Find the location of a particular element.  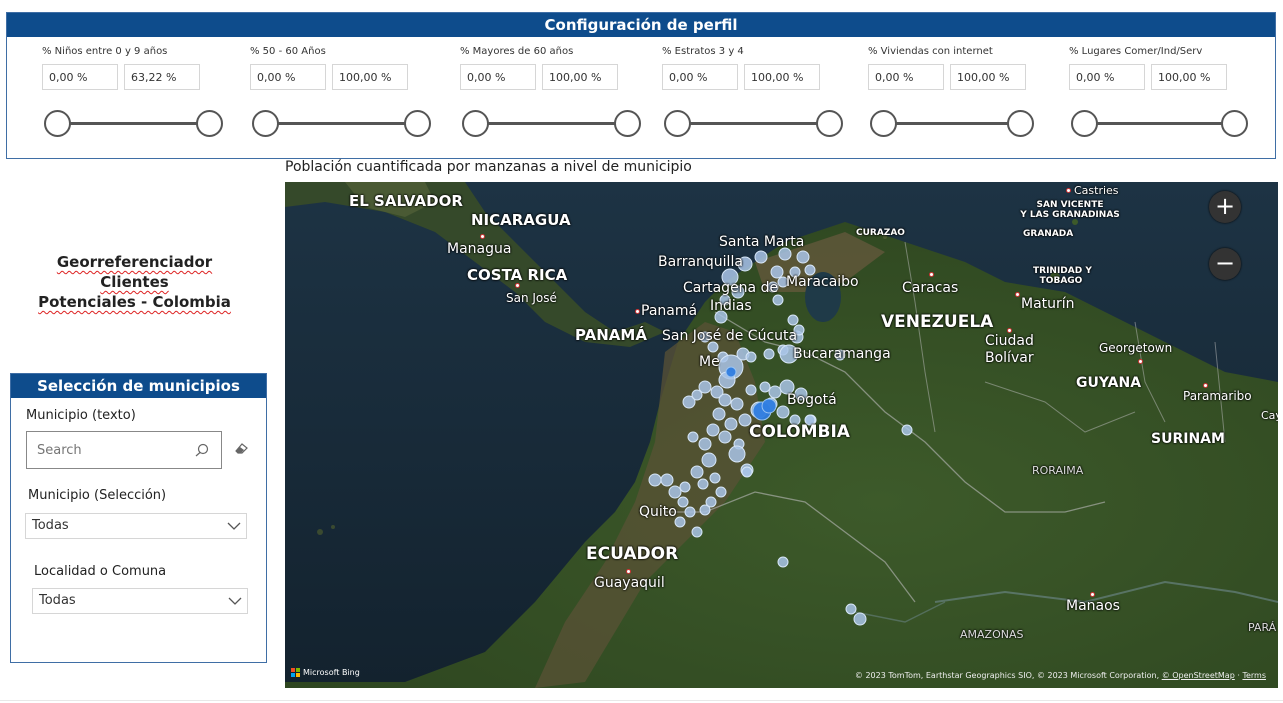

zoom-in-button: + is located at coordinates (1225, 207).